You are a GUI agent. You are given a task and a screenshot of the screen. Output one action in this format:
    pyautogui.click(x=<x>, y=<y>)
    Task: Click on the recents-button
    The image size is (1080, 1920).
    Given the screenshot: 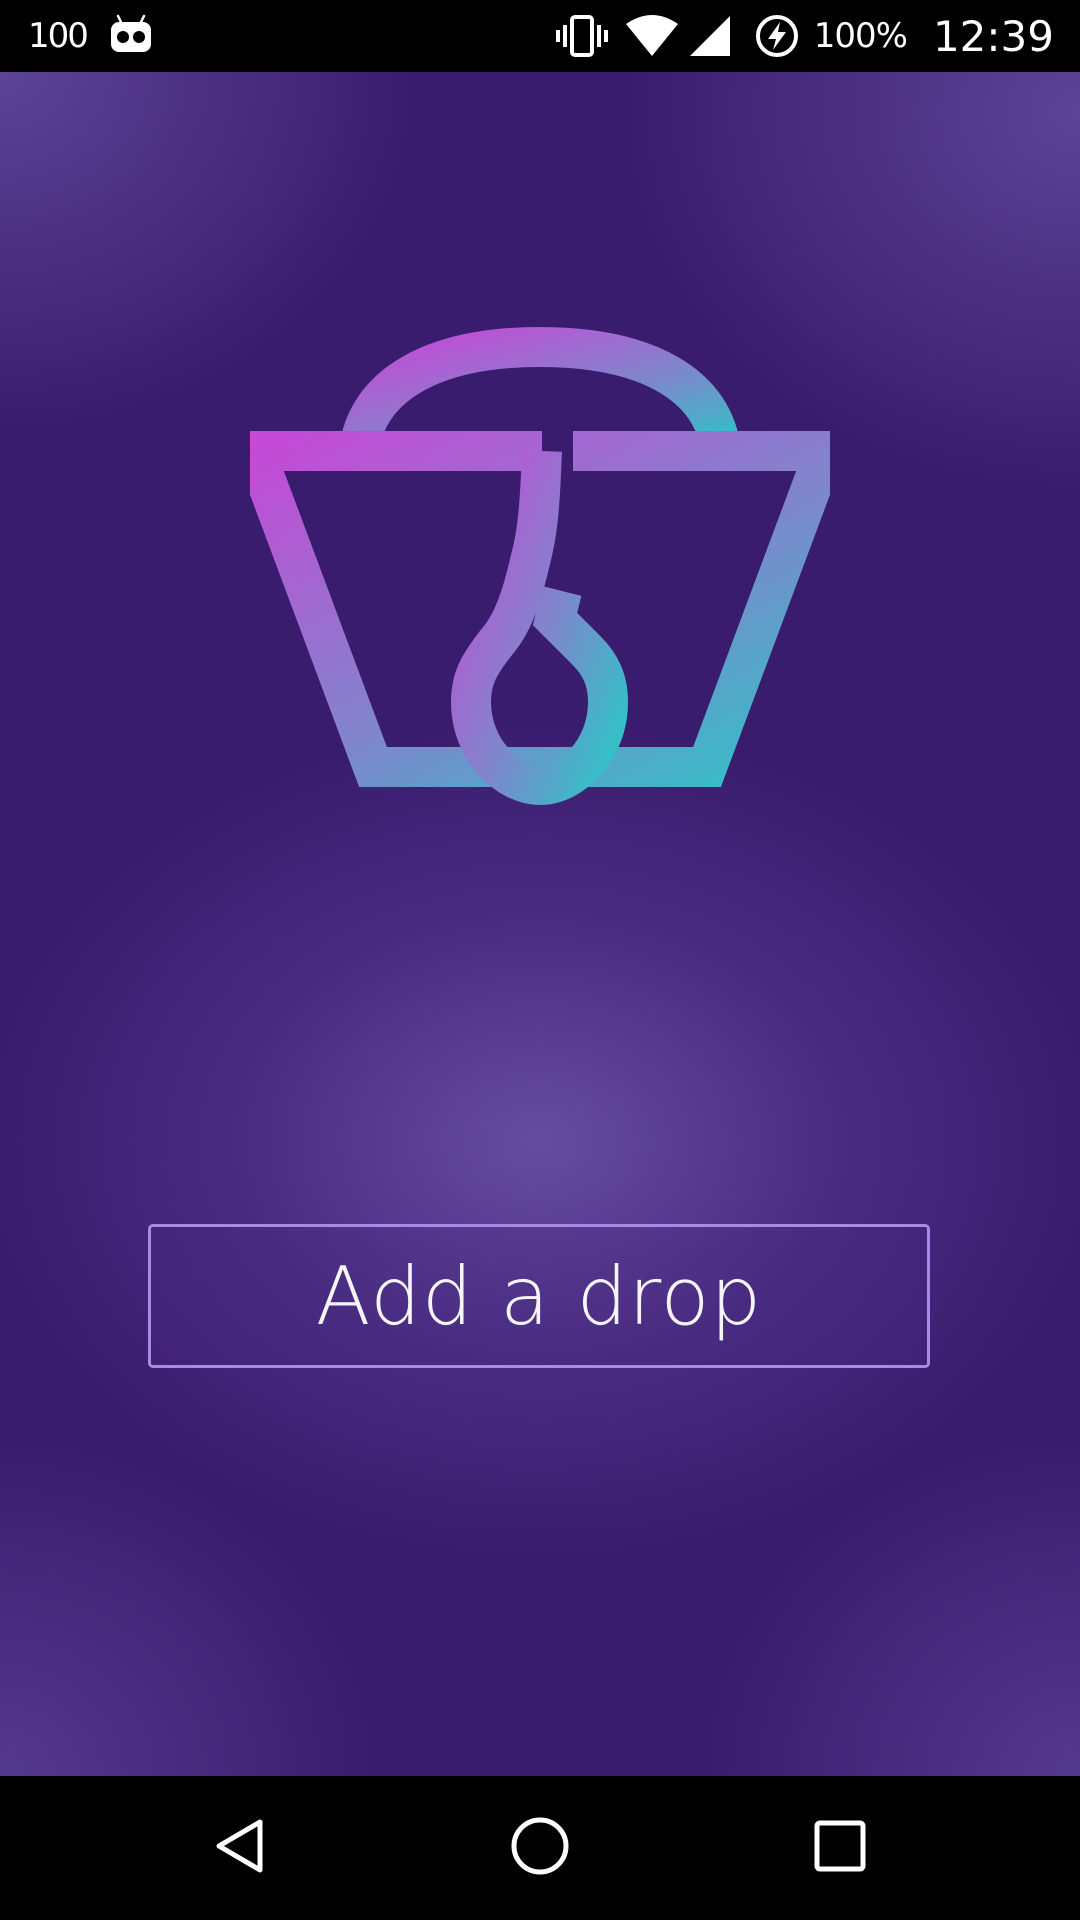 What is the action you would take?
    pyautogui.click(x=840, y=1848)
    